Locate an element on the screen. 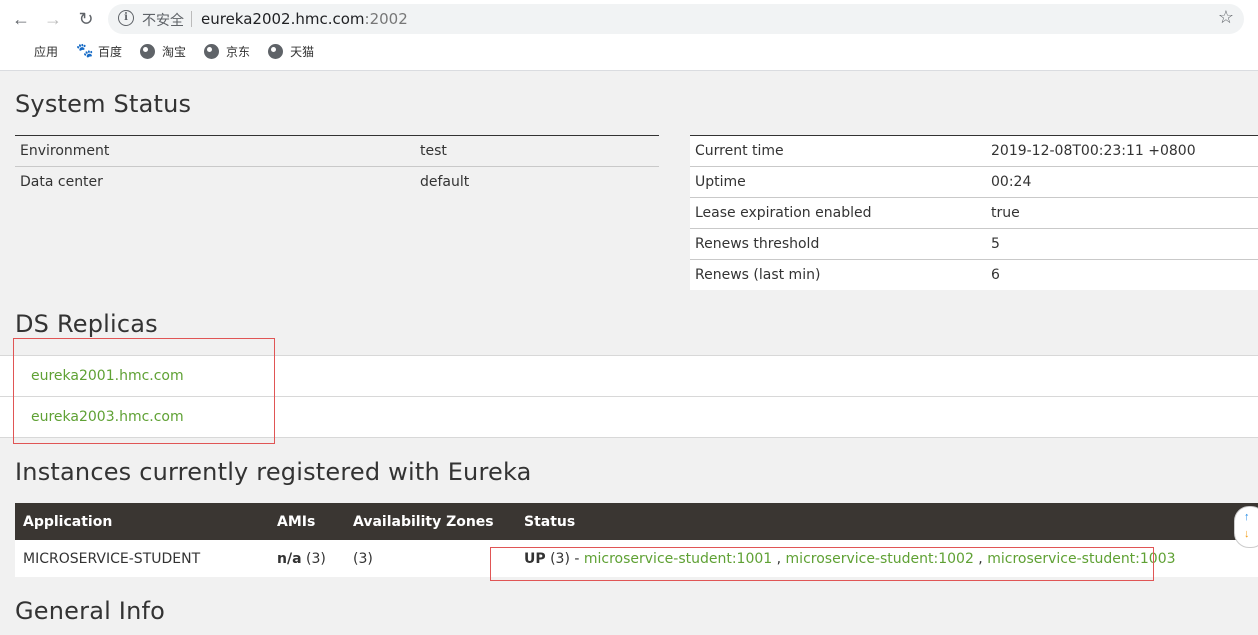 Image resolution: width=1258 pixels, height=635 pixels. instance-link: microservice-student:1001 is located at coordinates (678, 559).